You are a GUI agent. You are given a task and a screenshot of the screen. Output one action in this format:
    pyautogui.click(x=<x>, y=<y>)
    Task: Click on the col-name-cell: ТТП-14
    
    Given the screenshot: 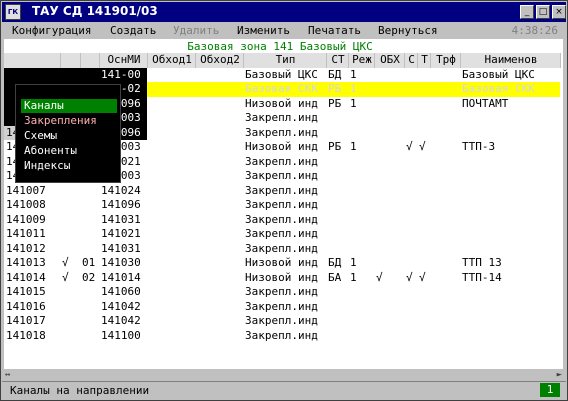 What is the action you would take?
    pyautogui.click(x=510, y=277)
    